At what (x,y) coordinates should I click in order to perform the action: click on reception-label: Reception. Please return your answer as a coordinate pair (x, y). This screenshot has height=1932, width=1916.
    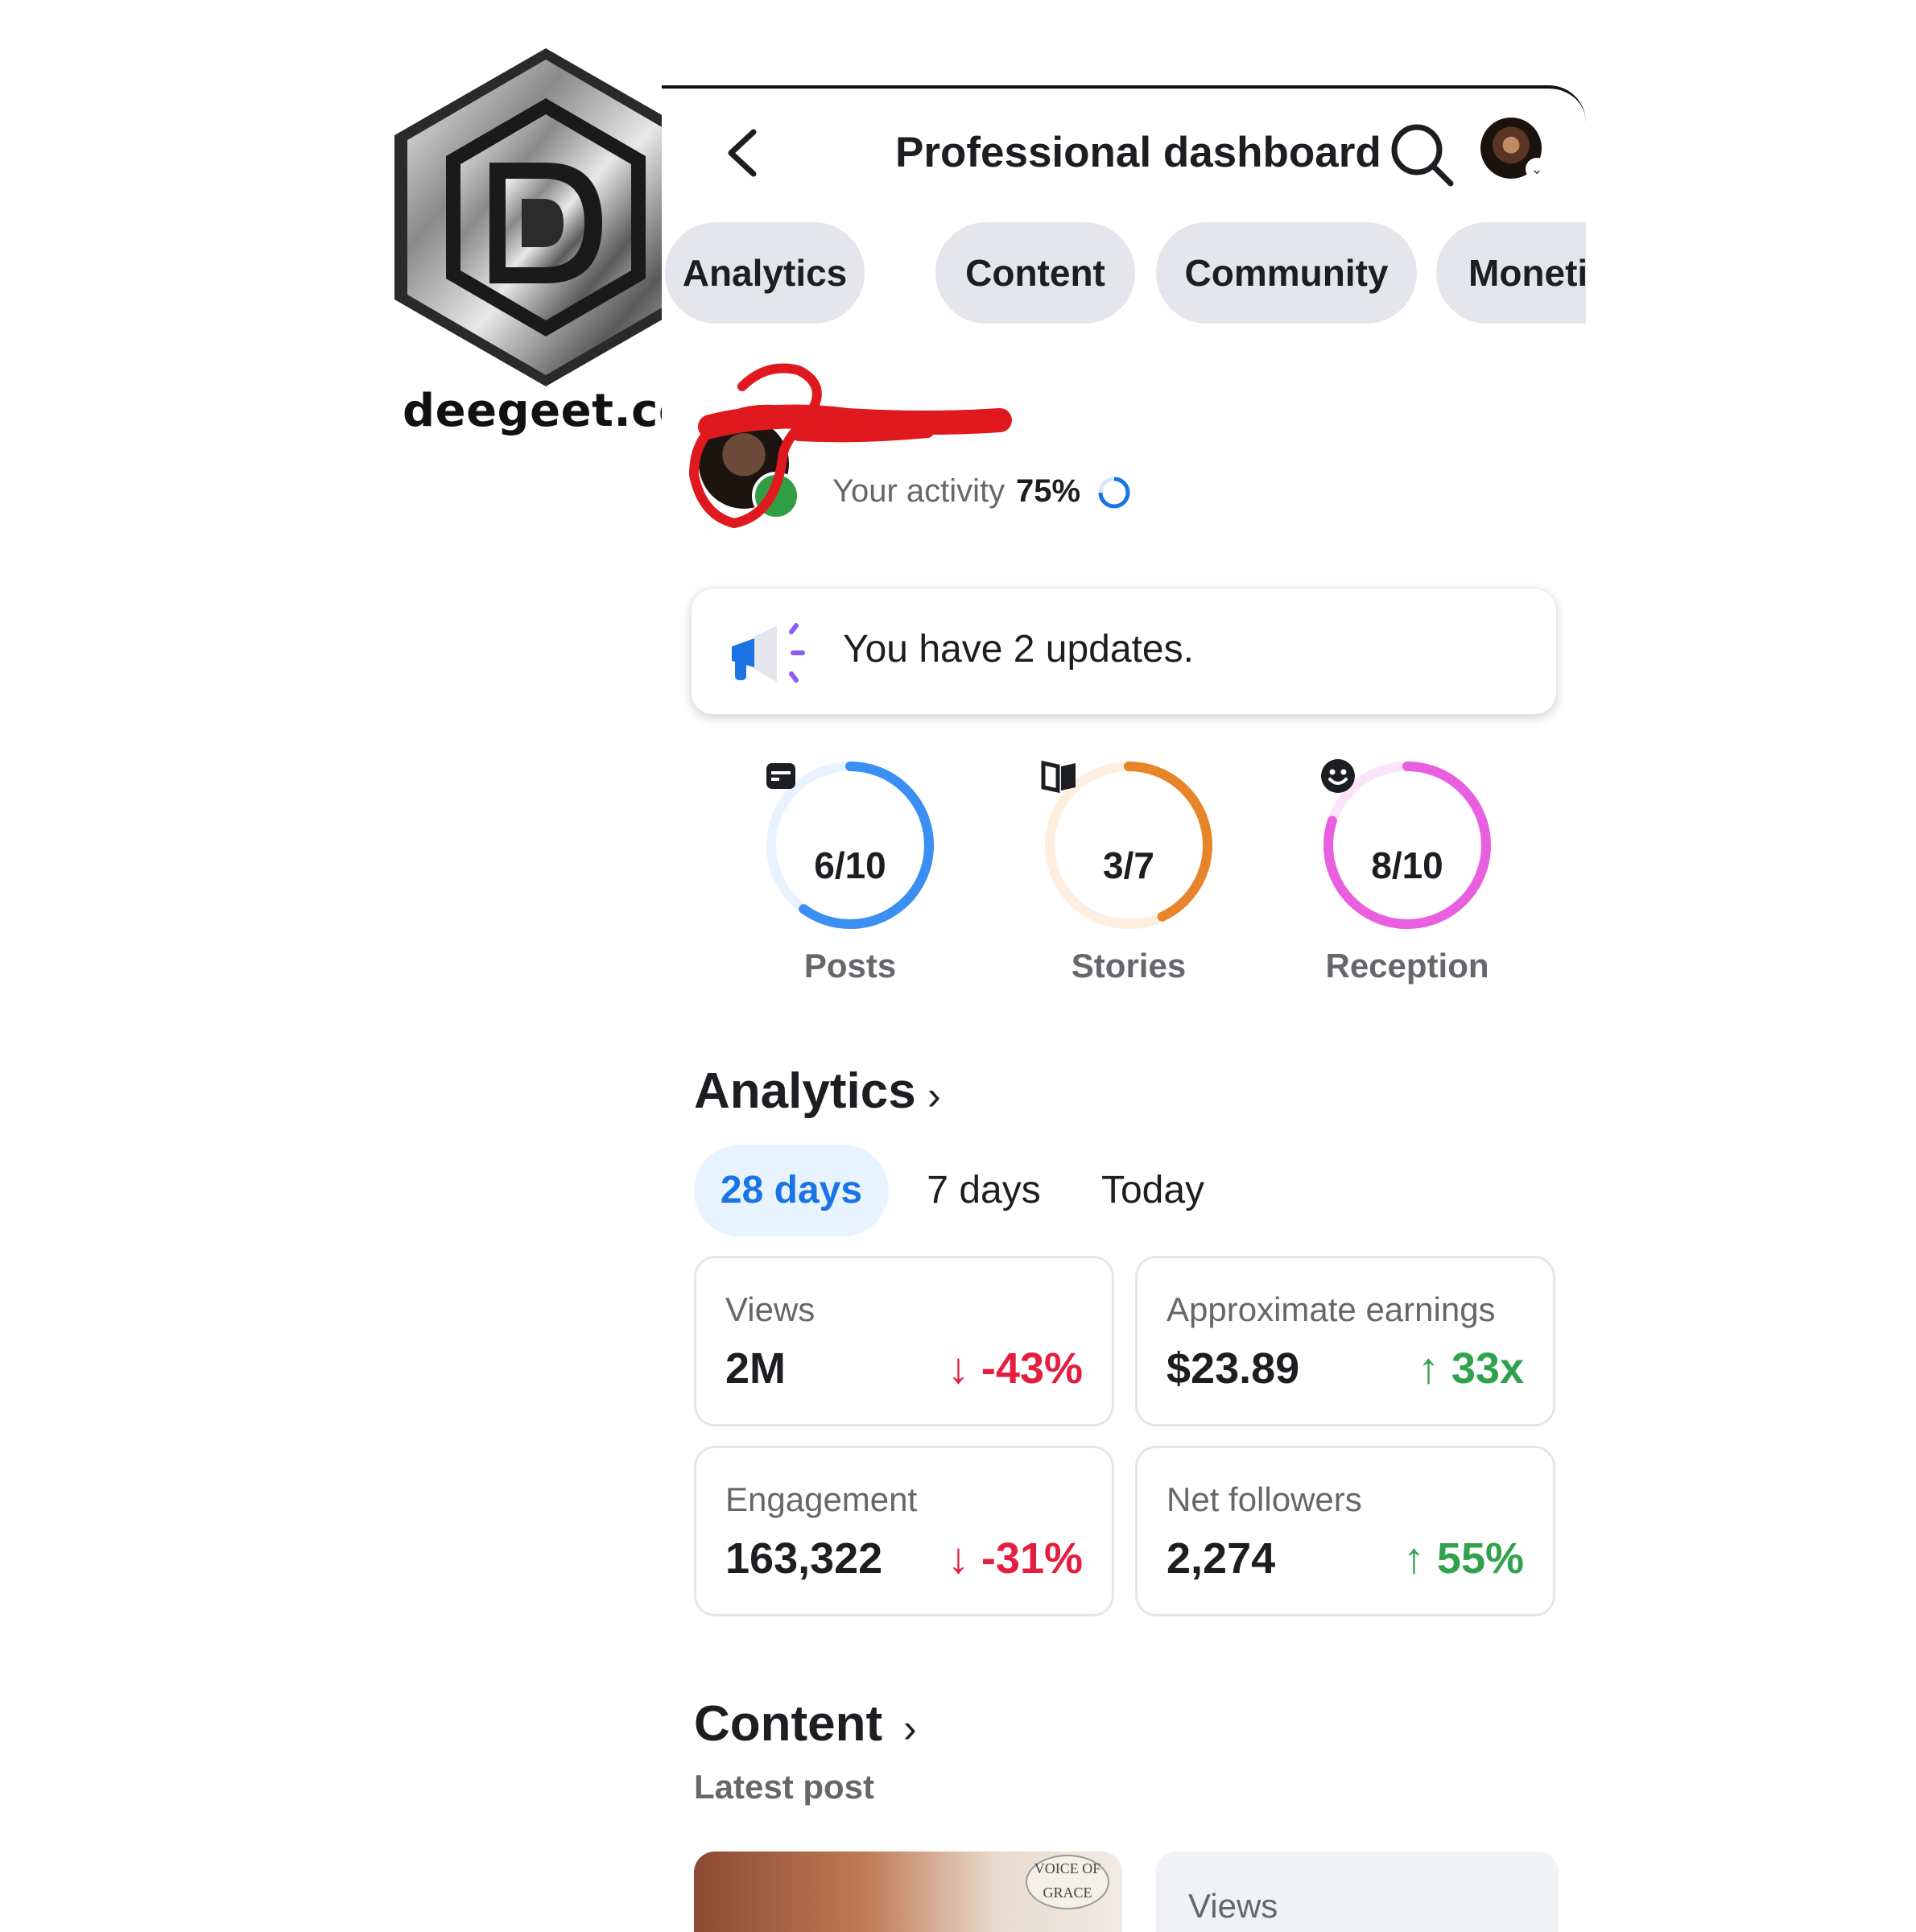
    Looking at the image, I should click on (1407, 966).